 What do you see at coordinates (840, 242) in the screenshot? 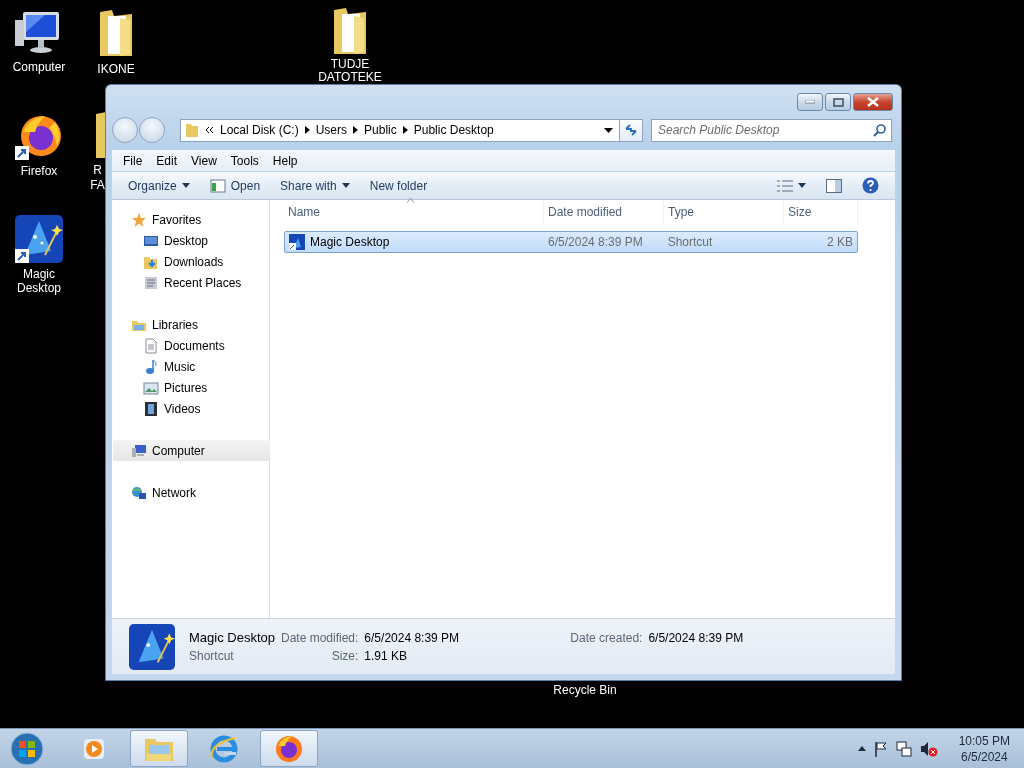
I see `file-size: 2 KB` at bounding box center [840, 242].